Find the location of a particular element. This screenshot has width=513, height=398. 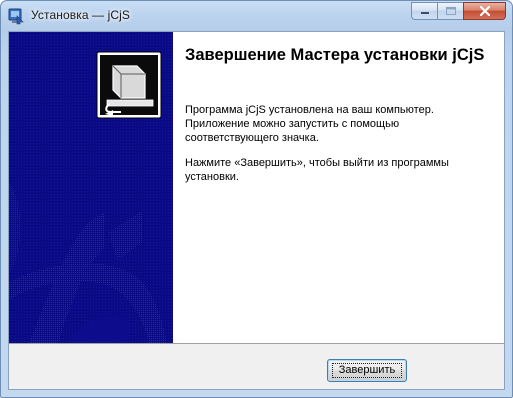

minimize-icon is located at coordinates (424, 13).